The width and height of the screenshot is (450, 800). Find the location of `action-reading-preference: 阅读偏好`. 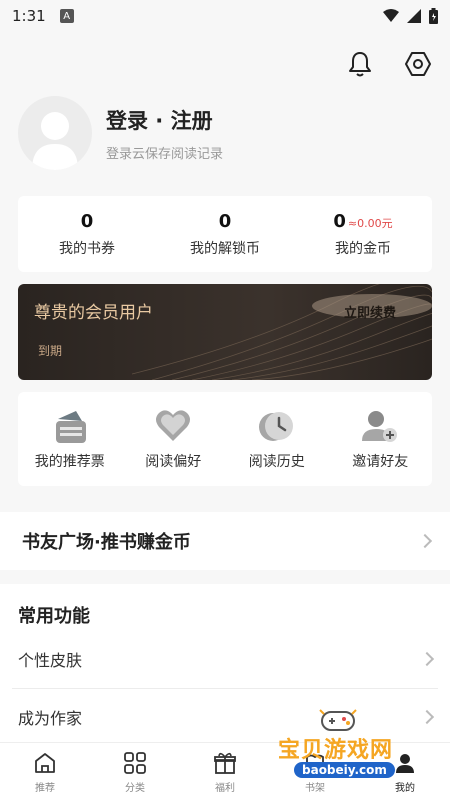

action-reading-preference: 阅读偏好 is located at coordinates (174, 439).